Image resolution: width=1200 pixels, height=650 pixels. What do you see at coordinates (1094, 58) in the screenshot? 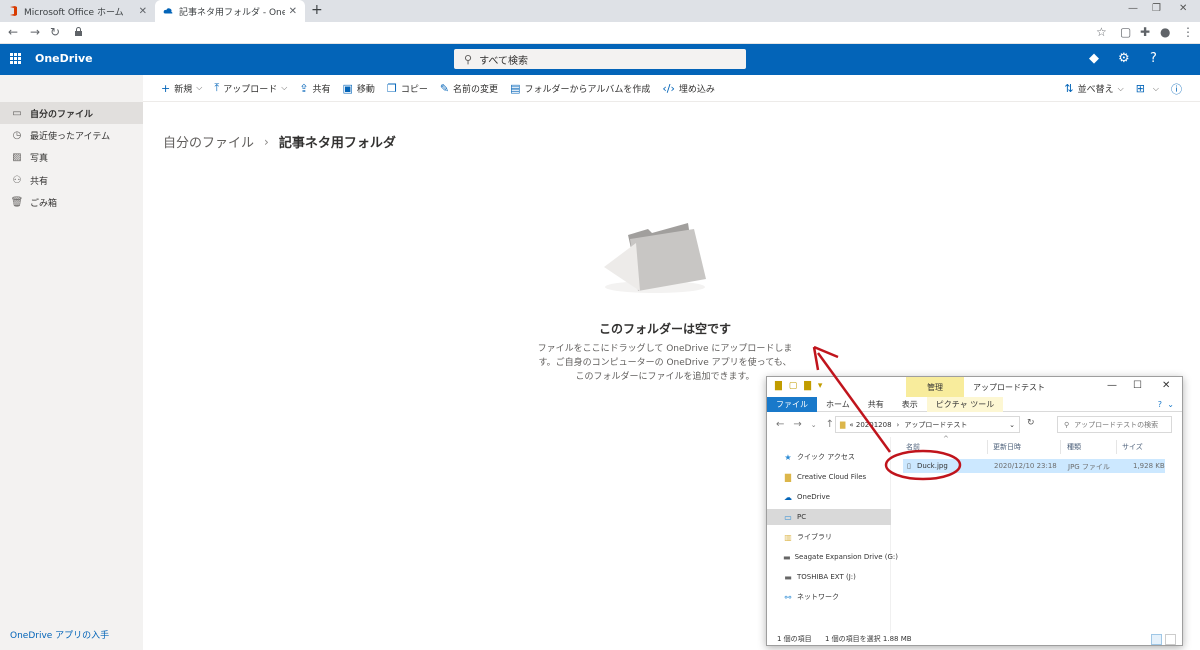
I see `premium-diamond-icon: ◆` at bounding box center [1094, 58].